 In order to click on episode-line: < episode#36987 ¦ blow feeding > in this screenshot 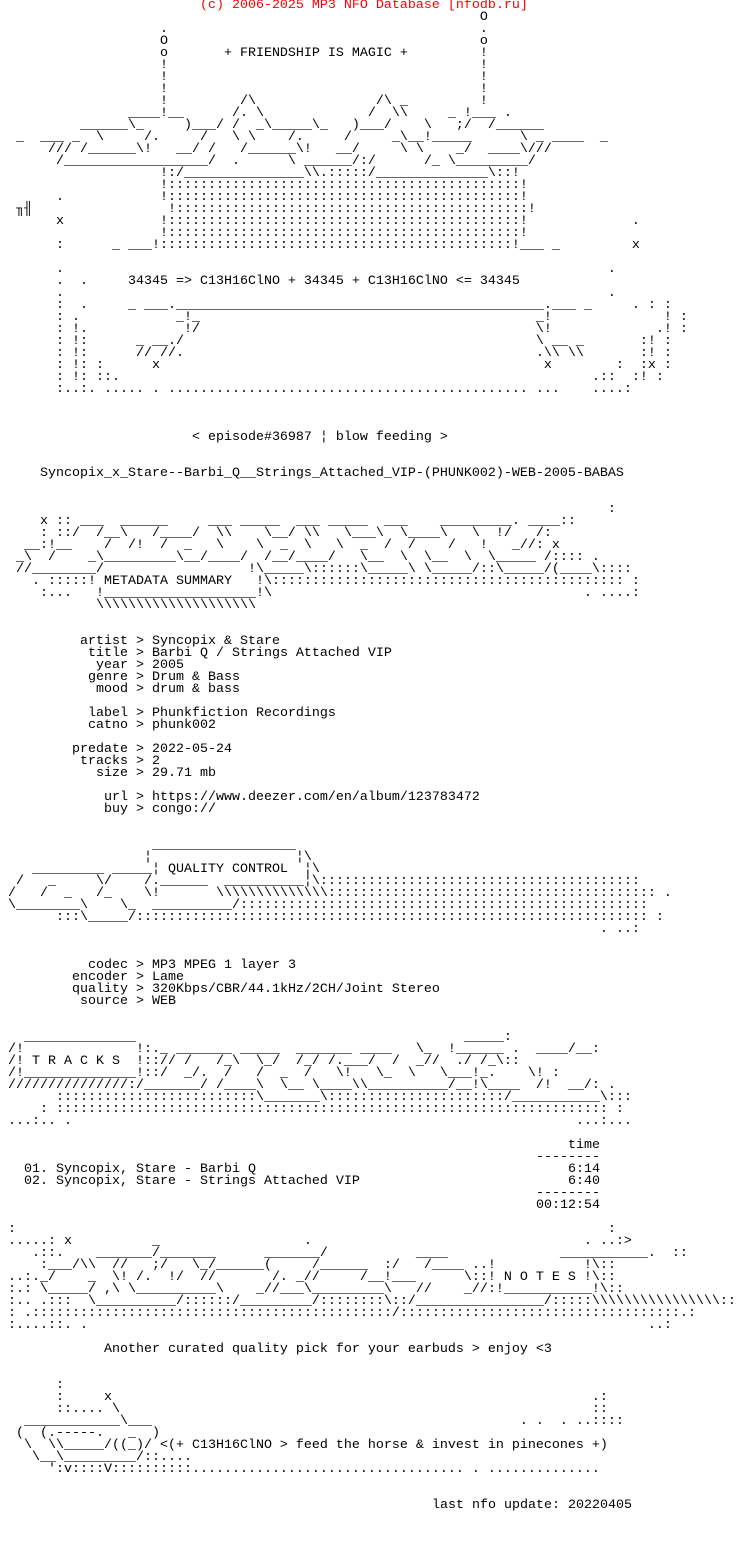, I will do `click(224, 437)`.